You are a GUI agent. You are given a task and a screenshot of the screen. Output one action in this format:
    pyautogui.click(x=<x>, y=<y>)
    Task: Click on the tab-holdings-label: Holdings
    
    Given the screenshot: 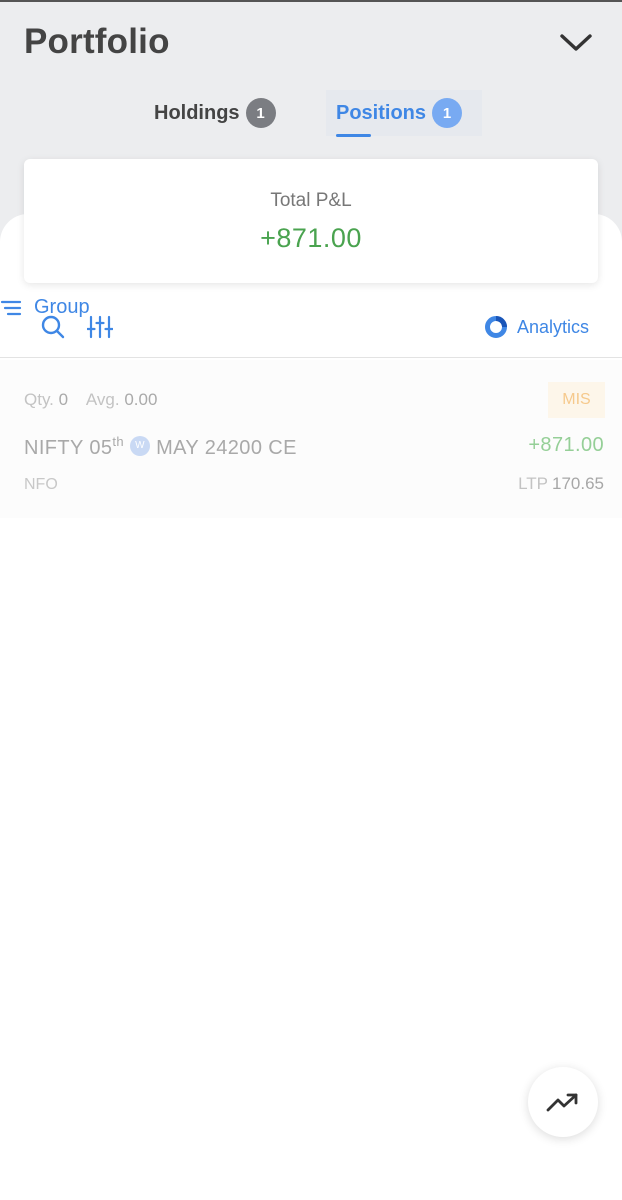 What is the action you would take?
    pyautogui.click(x=197, y=112)
    